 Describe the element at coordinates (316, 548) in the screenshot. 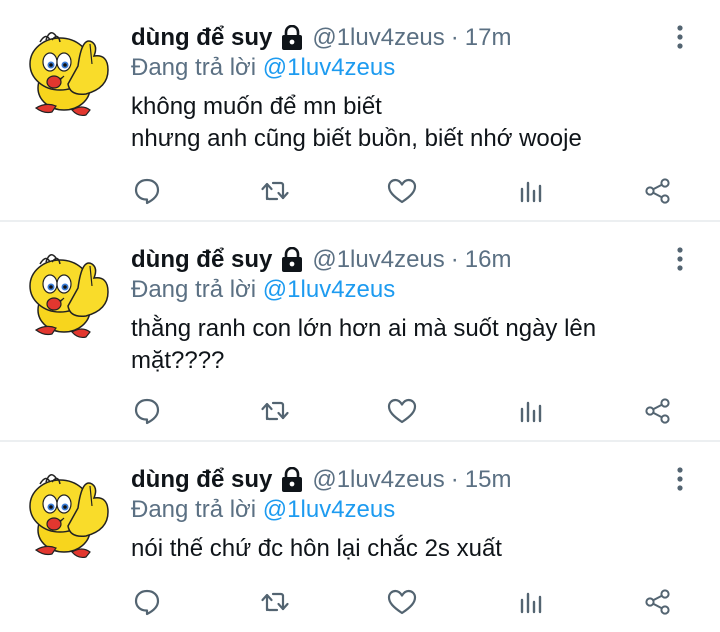

I see `tweet-text: nói thế chứ đc hôn lại chắc 2s xuất` at that location.